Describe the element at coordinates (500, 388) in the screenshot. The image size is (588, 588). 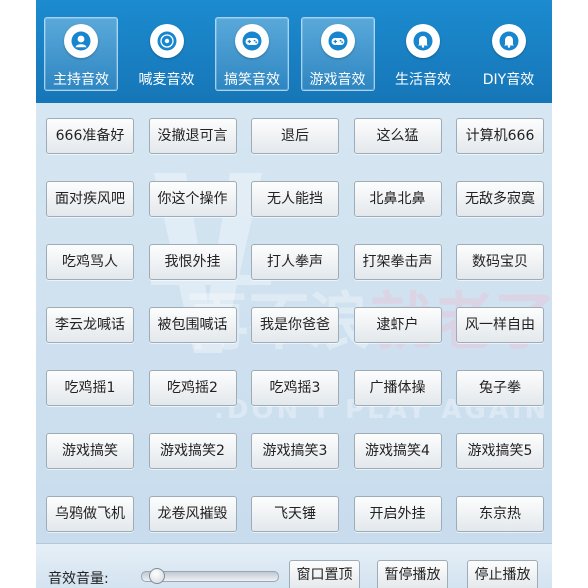
I see `sound-button: 兔子拳` at that location.